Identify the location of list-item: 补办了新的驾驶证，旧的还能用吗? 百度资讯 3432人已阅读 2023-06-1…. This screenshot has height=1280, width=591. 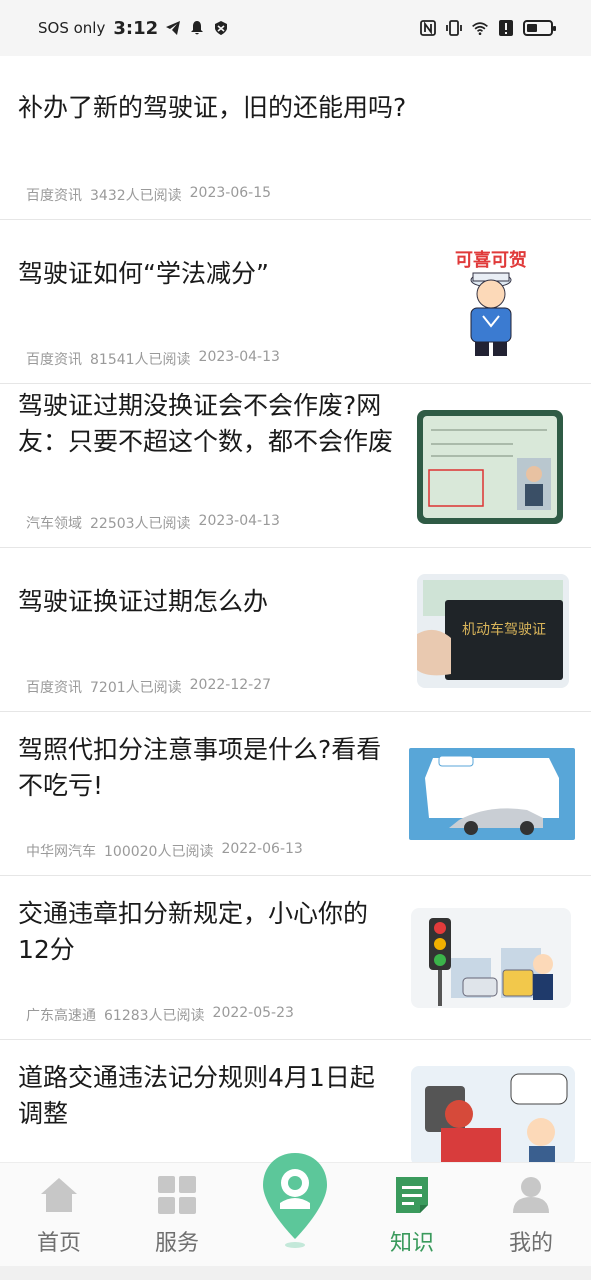
(295, 138).